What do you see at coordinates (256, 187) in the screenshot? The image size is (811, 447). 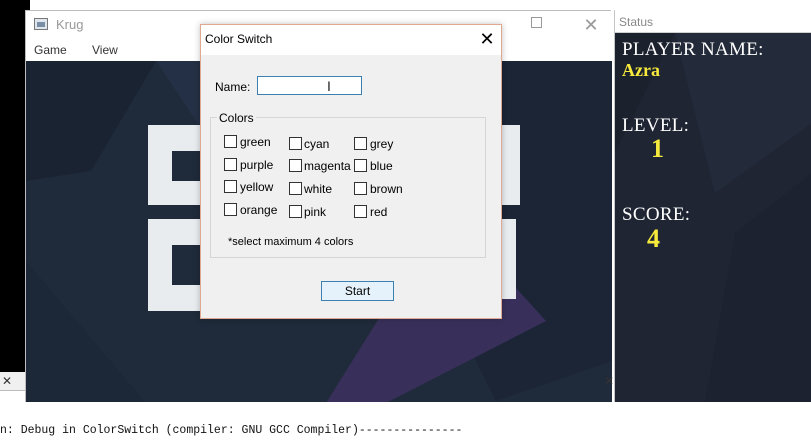 I see `checkbox-label: yellow` at bounding box center [256, 187].